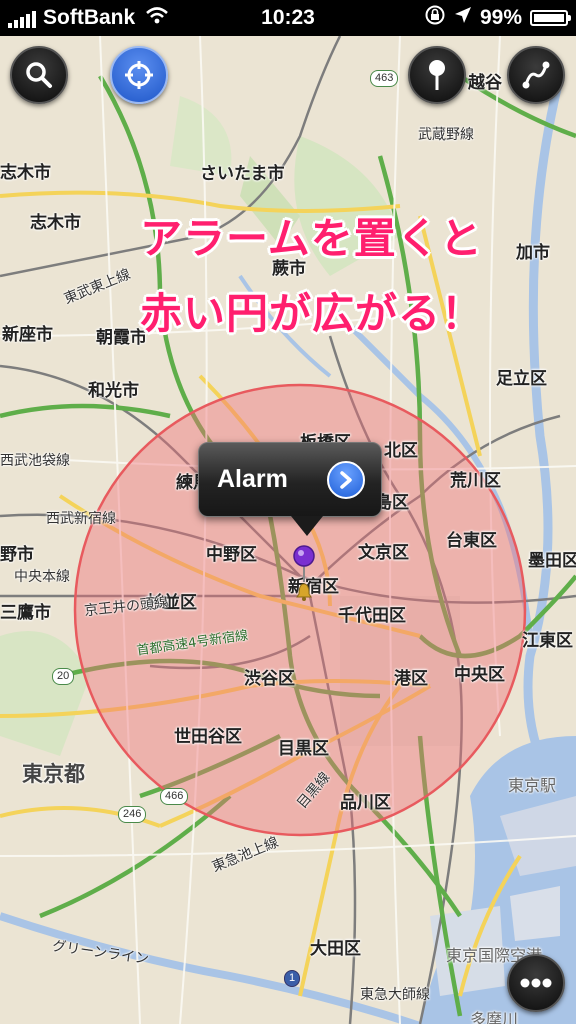  What do you see at coordinates (132, 814) in the screenshot?
I see `route-246-shield: 246` at bounding box center [132, 814].